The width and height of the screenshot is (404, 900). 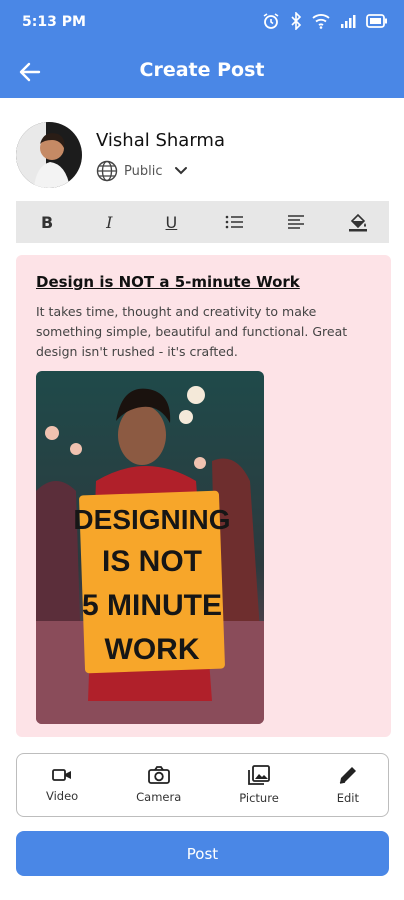 What do you see at coordinates (54, 22) in the screenshot?
I see `status-time: 5:13 PM` at bounding box center [54, 22].